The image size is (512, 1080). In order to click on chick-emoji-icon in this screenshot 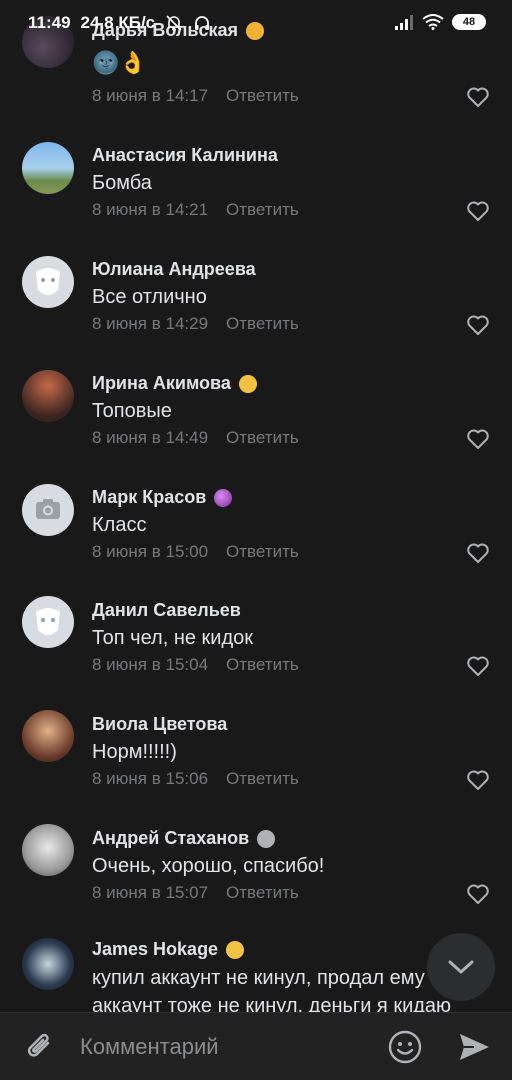, I will do `click(247, 383)`.